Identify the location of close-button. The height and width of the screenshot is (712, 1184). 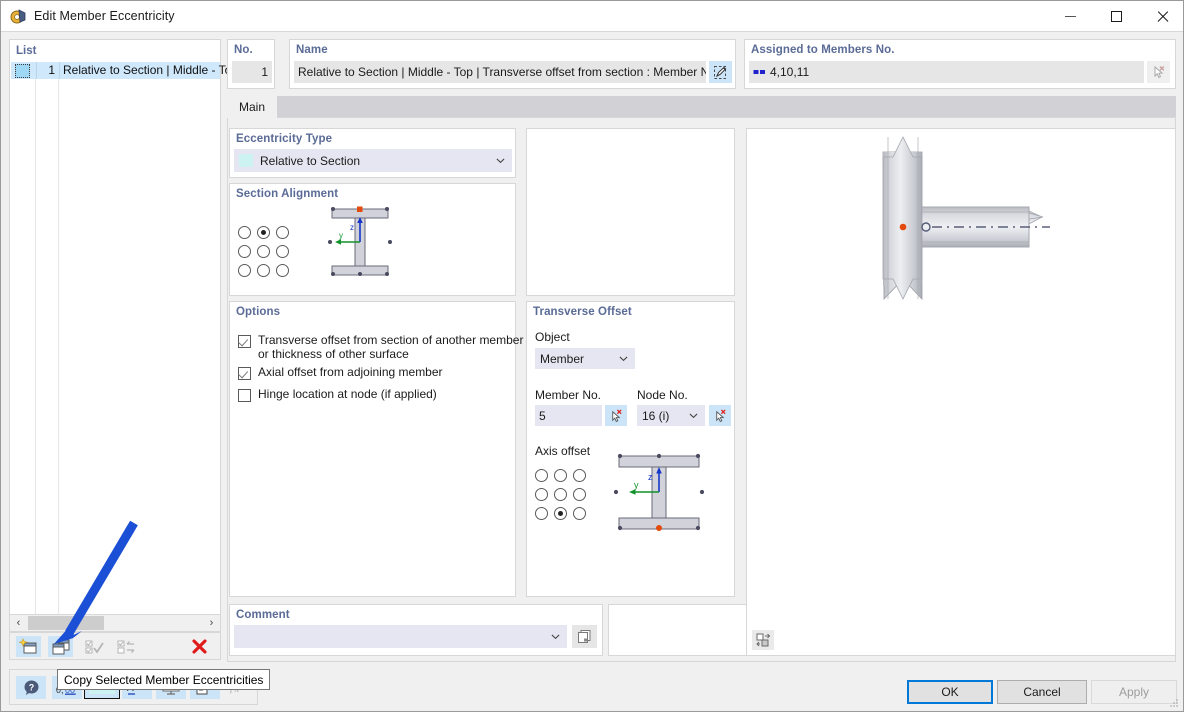
(1161, 16).